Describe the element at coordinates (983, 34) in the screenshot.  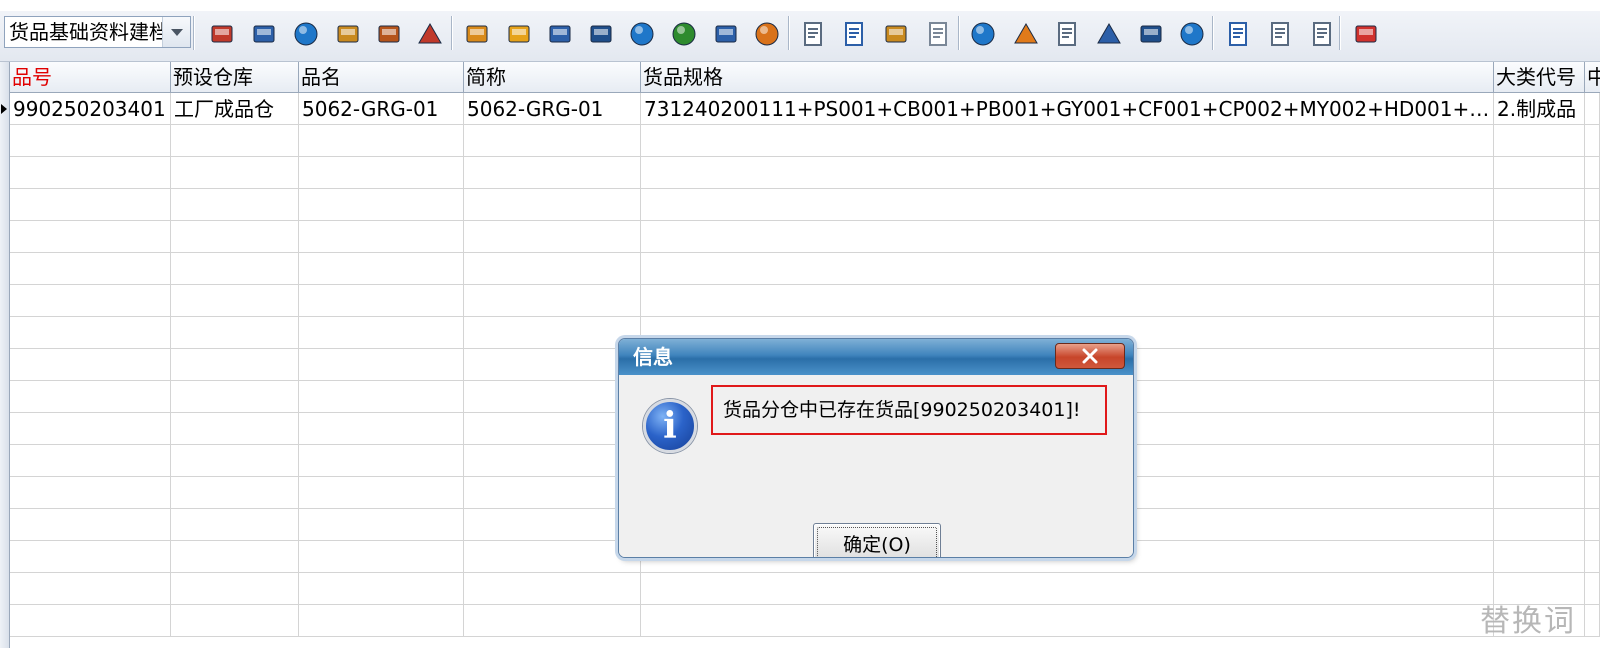
I see `toolbar-button-check` at that location.